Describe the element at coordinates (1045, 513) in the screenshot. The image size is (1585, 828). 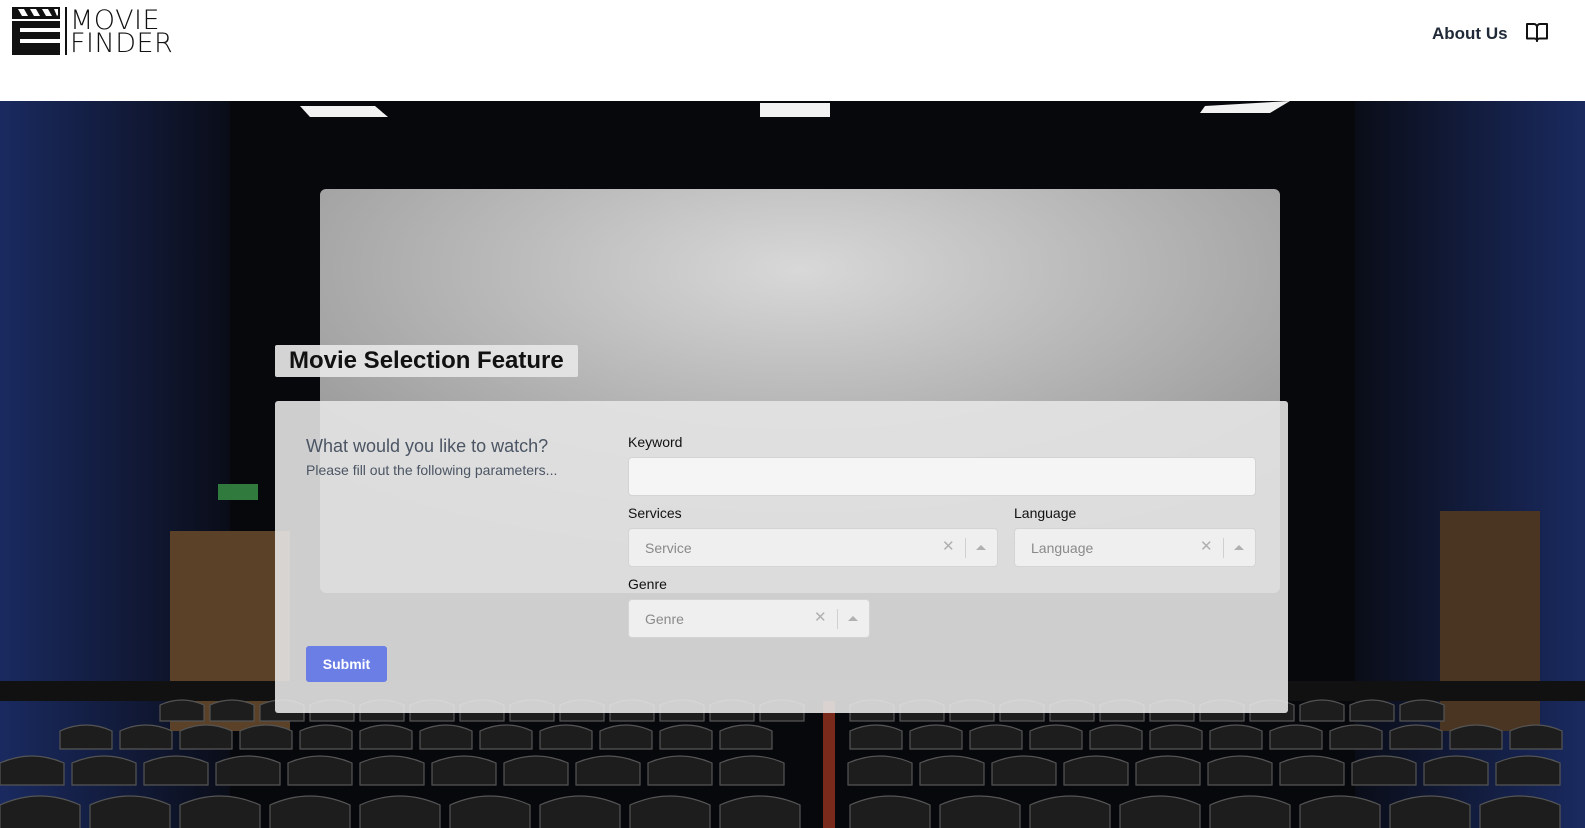
I see `language-label: Language` at that location.